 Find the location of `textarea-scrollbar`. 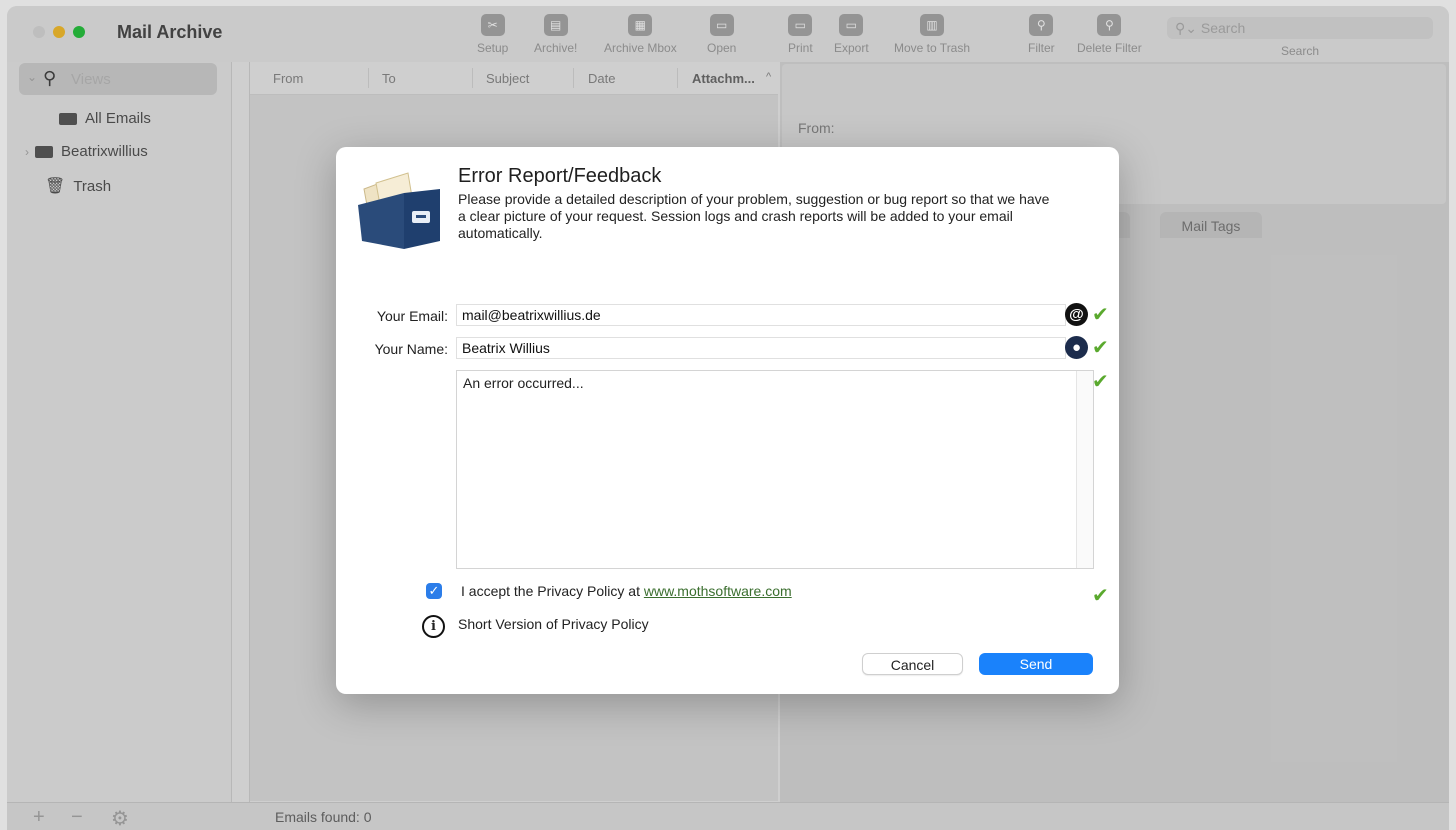

textarea-scrollbar is located at coordinates (1084, 469).